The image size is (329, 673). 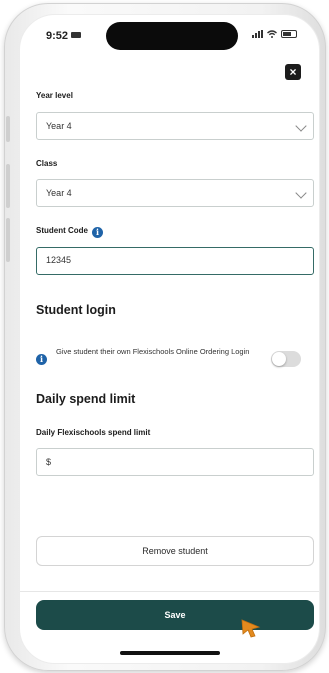 I want to click on volume-up-button, so click(x=8, y=186).